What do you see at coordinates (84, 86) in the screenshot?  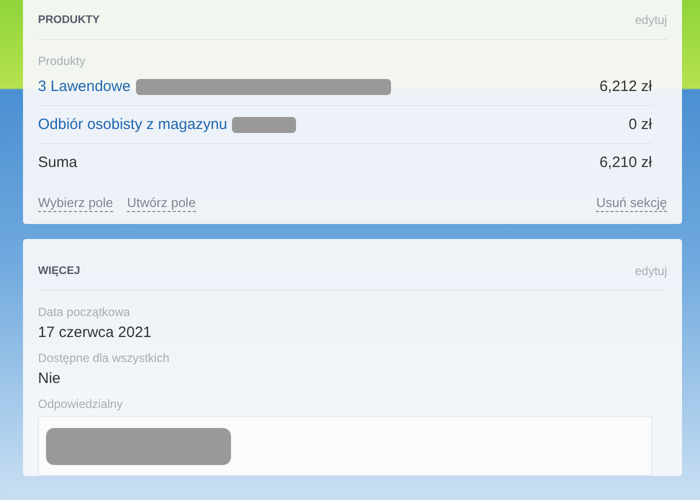 I see `product-link: 3 Lawendowe` at bounding box center [84, 86].